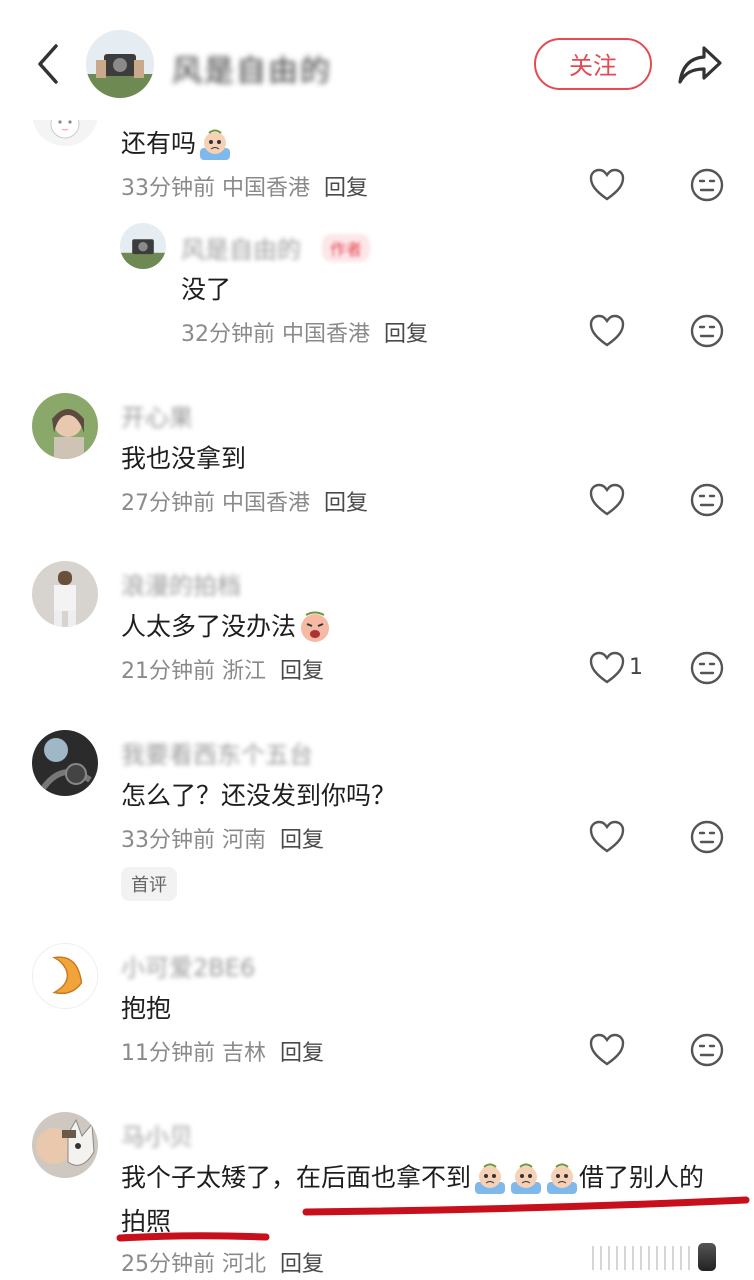 The width and height of the screenshot is (754, 1280). I want to click on like-count: 1, so click(636, 667).